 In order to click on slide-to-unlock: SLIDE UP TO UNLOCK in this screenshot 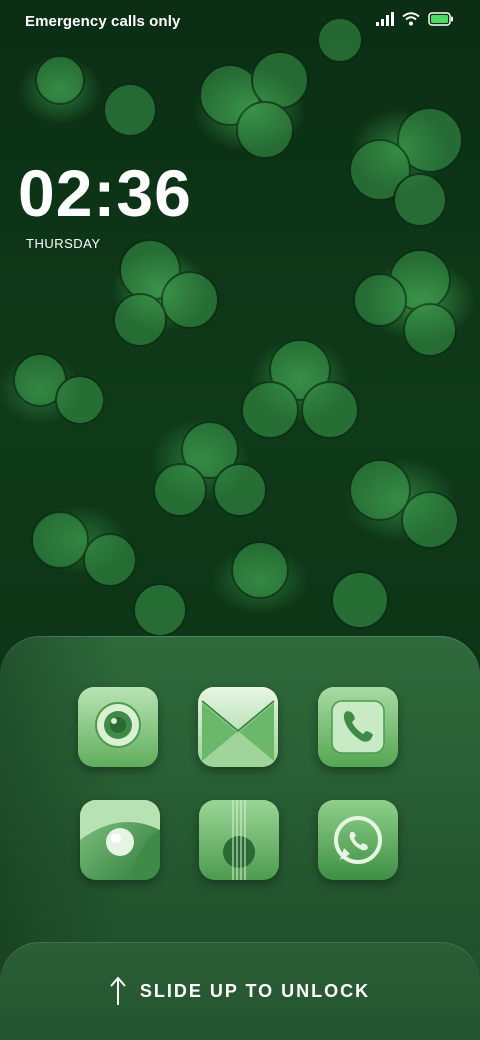, I will do `click(240, 991)`.